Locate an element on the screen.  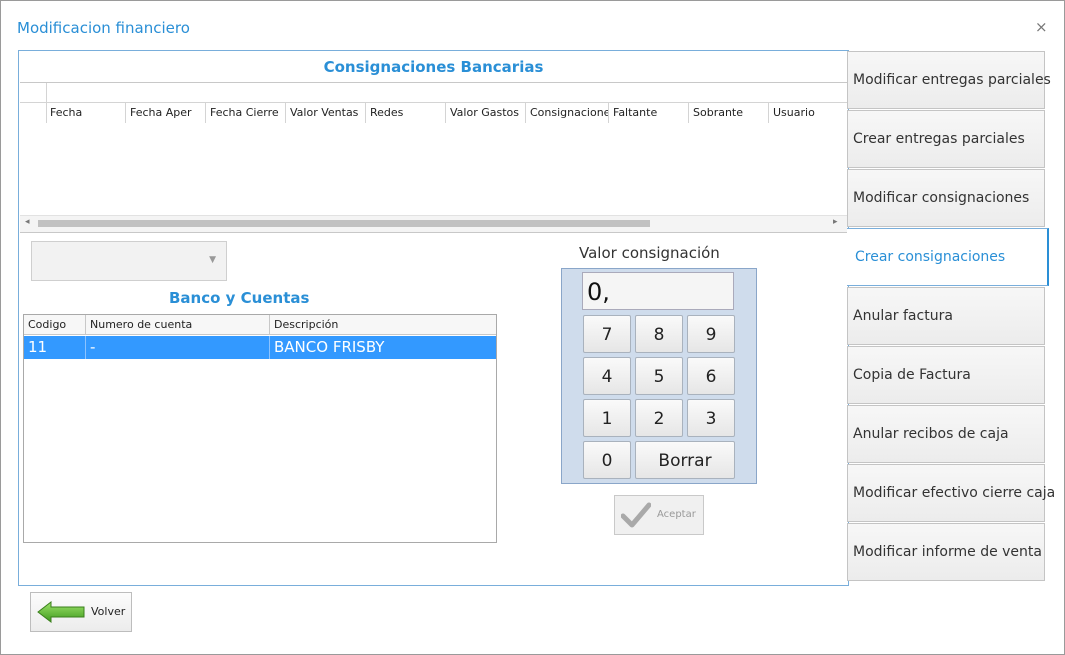
window-title: Modificacion financiero is located at coordinates (103, 28).